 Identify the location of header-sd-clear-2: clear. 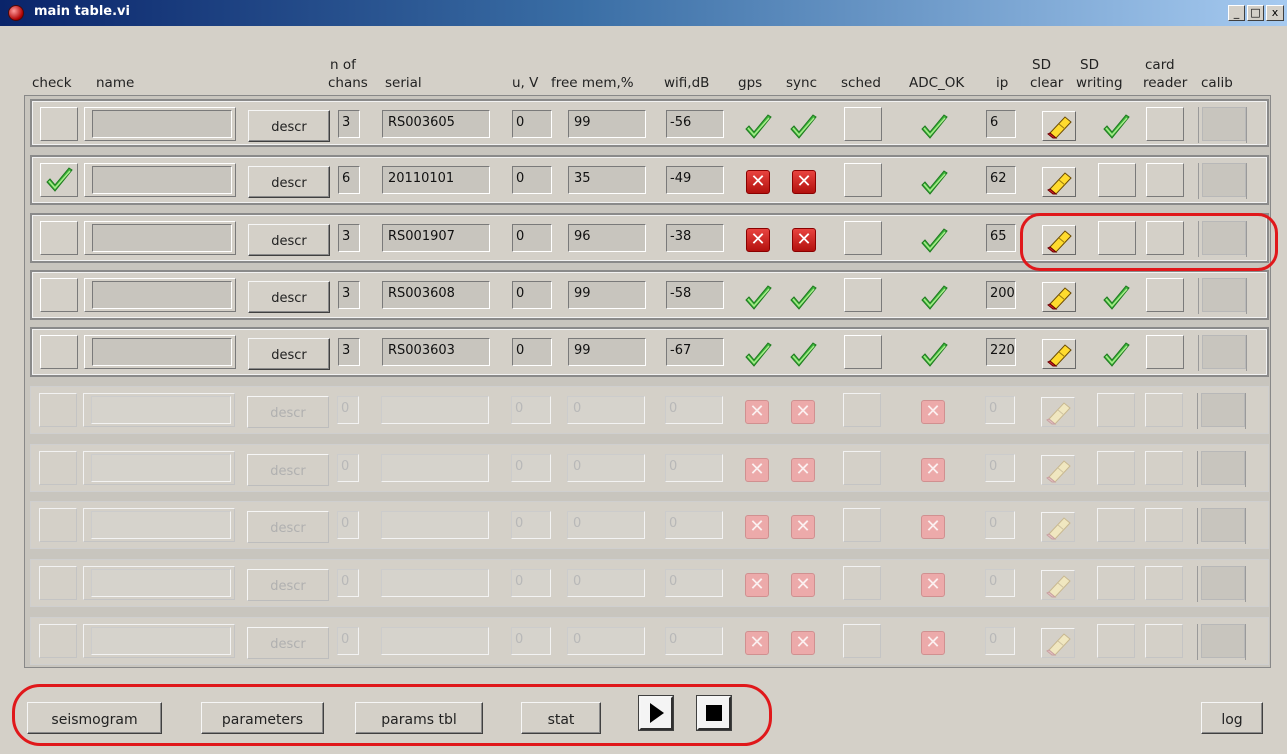
(1047, 83).